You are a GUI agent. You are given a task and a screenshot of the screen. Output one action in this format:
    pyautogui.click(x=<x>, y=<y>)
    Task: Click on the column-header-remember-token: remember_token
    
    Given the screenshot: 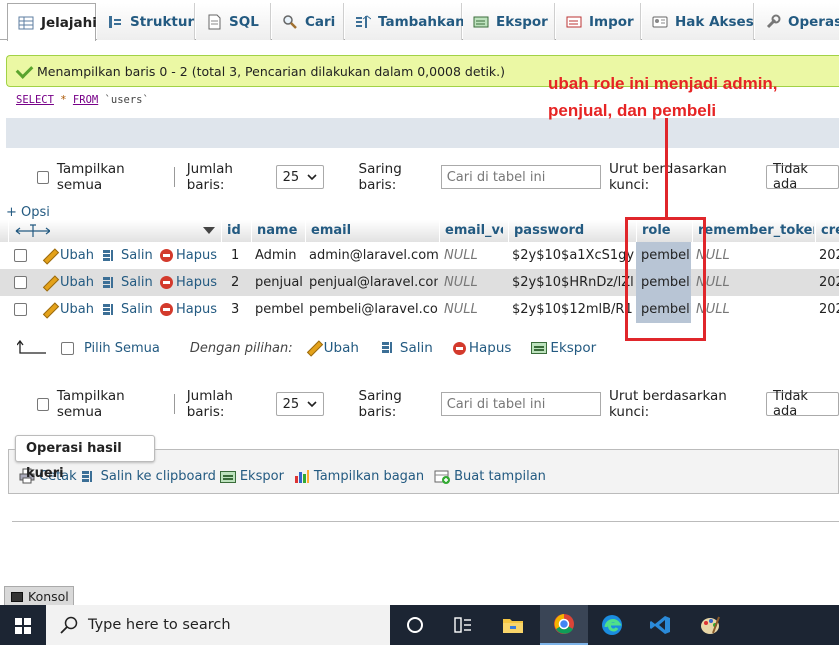 What is the action you would take?
    pyautogui.click(x=753, y=231)
    